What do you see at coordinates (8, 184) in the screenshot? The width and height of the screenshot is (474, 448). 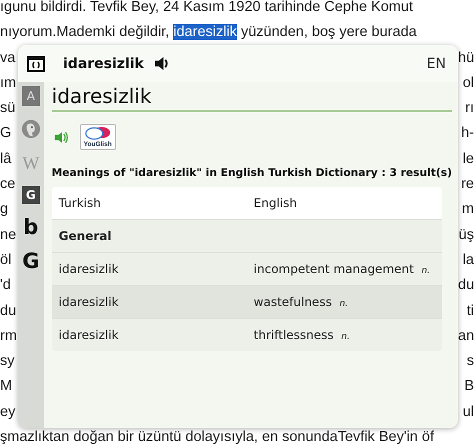 I see `document-text: ce` at bounding box center [8, 184].